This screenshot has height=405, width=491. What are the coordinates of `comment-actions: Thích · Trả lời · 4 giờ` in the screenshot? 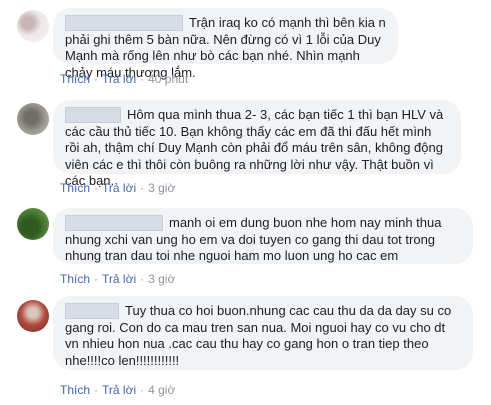 It's located at (118, 390).